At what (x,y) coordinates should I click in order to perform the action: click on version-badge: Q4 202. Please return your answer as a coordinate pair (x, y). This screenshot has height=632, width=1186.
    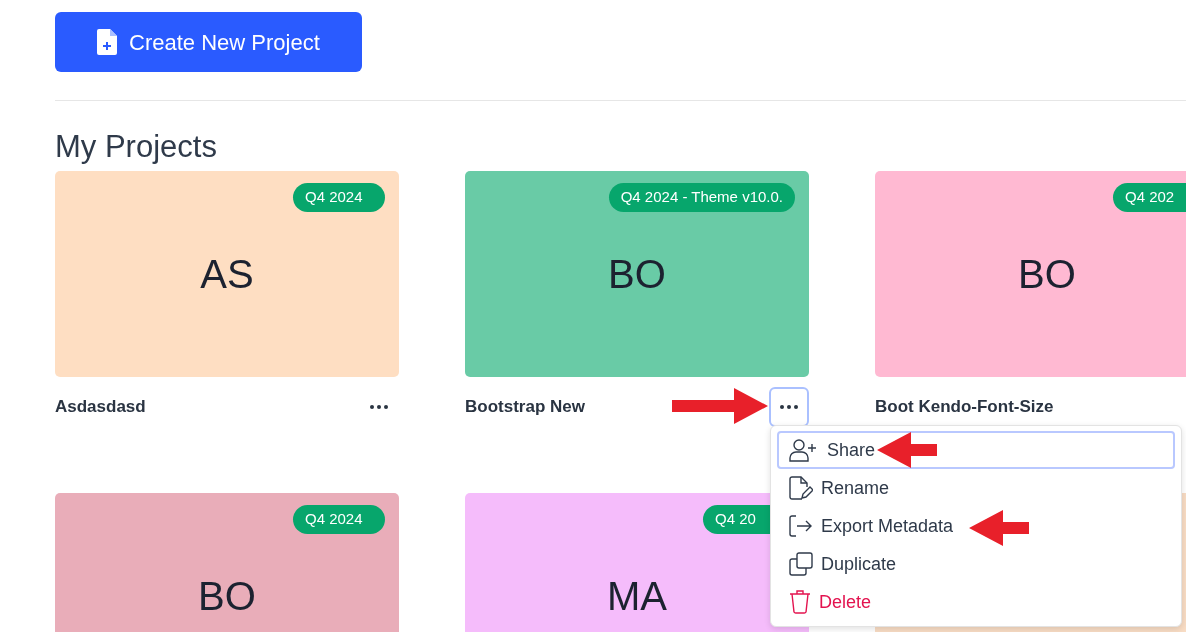
    Looking at the image, I should click on (1149, 197).